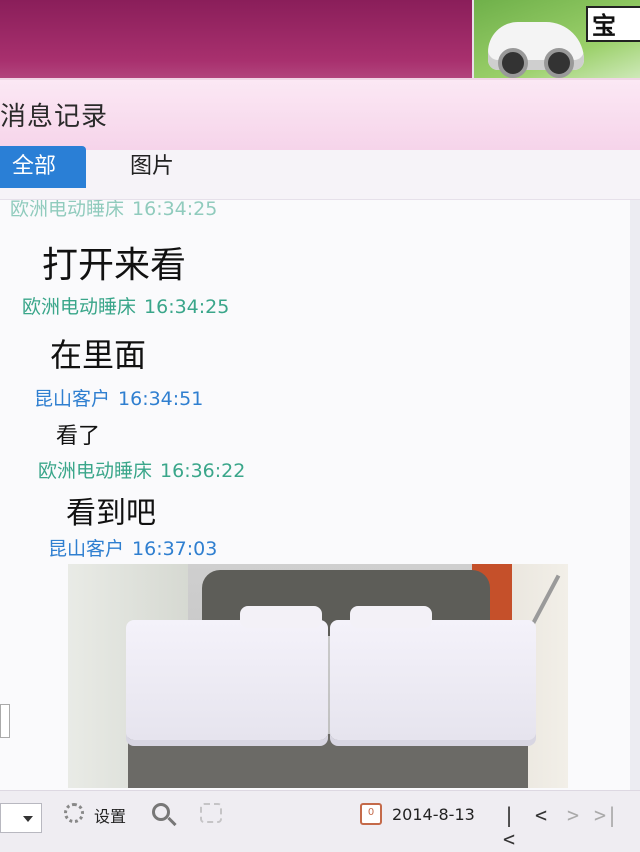 Image resolution: width=640 pixels, height=852 pixels. I want to click on message-header: 欧洲电动睡床 16:34:25, so click(125, 305).